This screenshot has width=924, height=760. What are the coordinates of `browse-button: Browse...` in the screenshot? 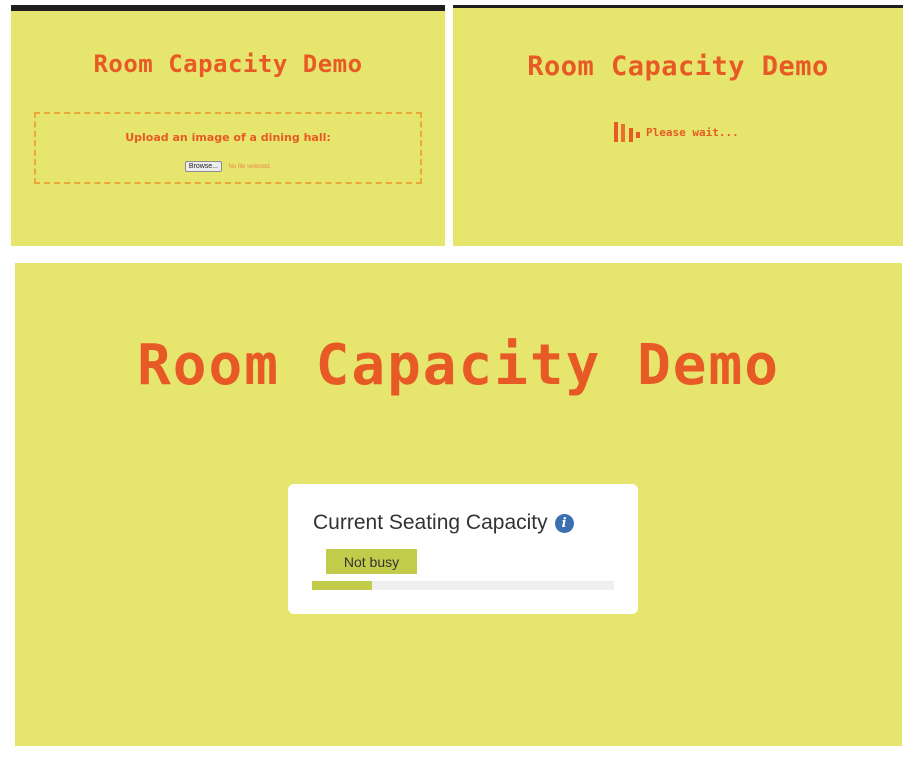 It's located at (203, 167).